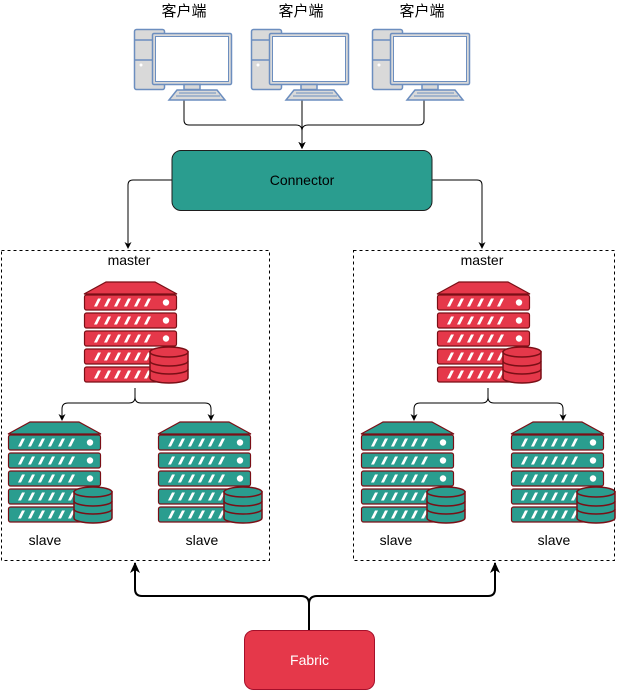 Image resolution: width=621 pixels, height=691 pixels. Describe the element at coordinates (404, 596) in the screenshot. I see `edge-fabric-cluster-right` at that location.